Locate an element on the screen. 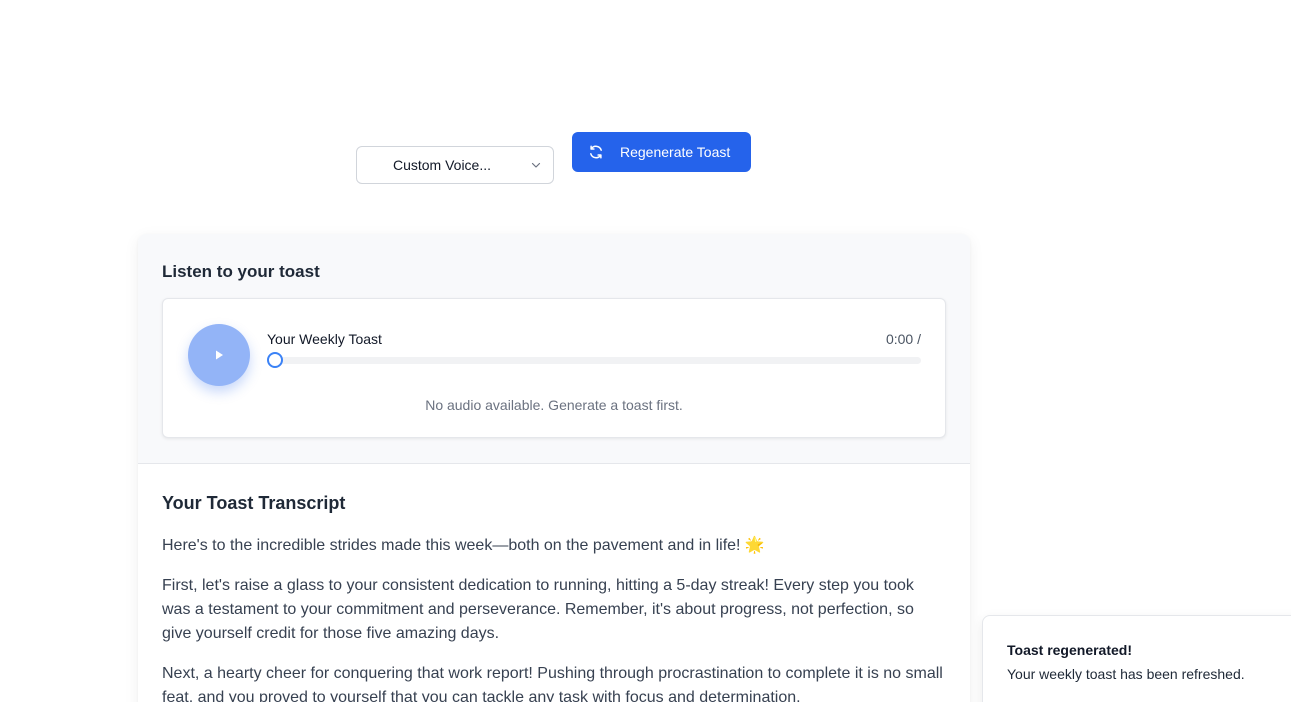  play-button is located at coordinates (219, 355).